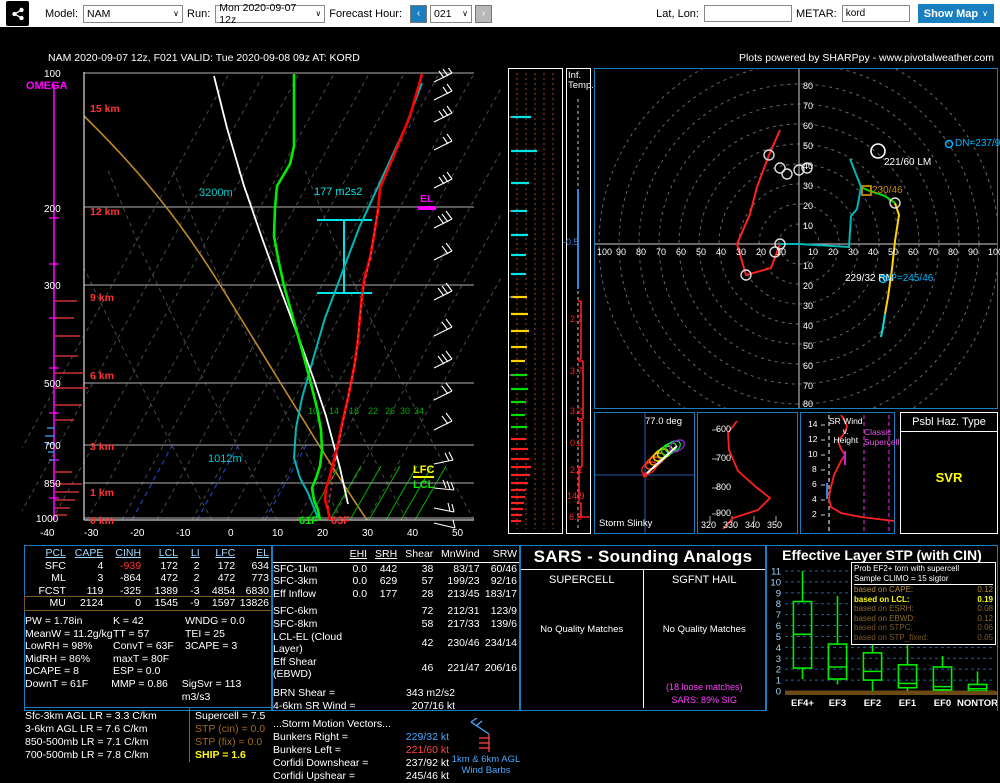 Image resolution: width=1000 pixels, height=783 pixels. Describe the element at coordinates (451, 13) in the screenshot. I see `forecast-hour-select: 021 ∨` at that location.